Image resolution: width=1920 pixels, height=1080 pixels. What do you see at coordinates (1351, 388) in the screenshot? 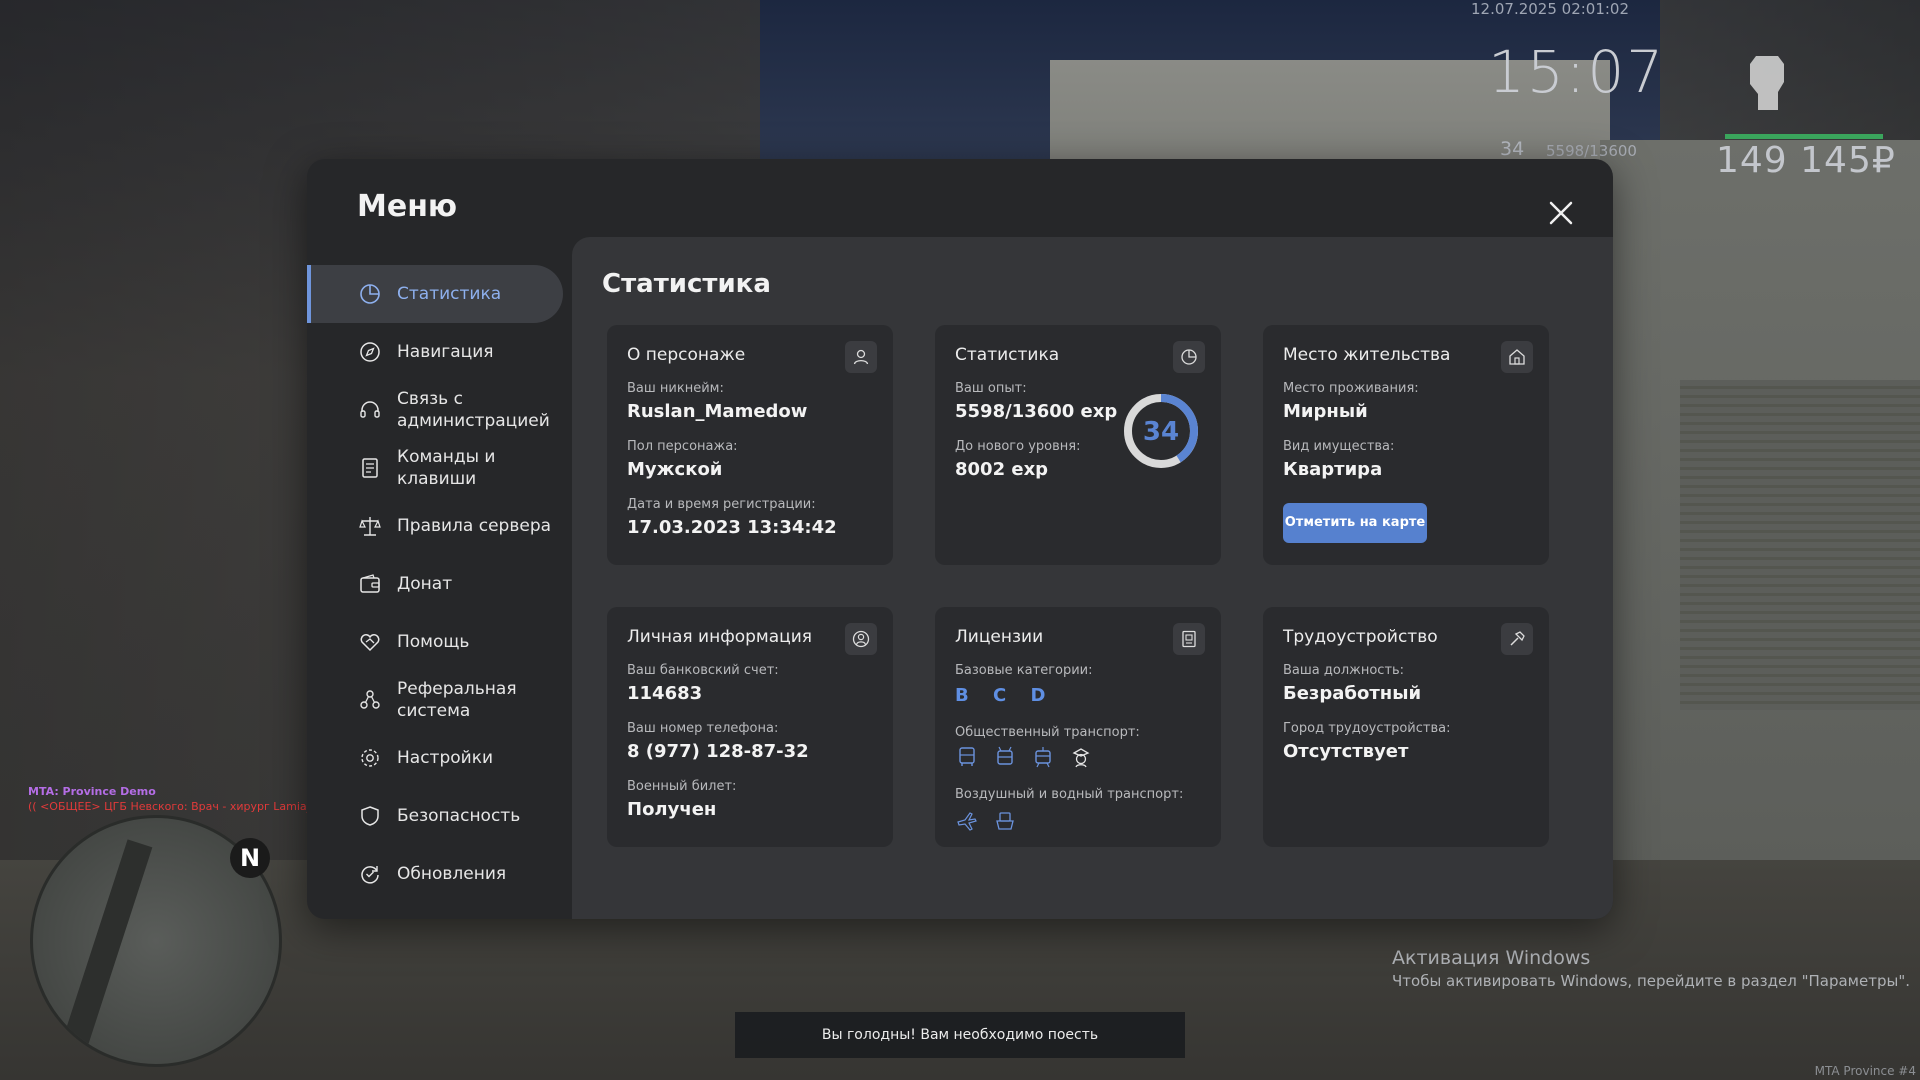
I see `residence-place-label: Место проживания:` at bounding box center [1351, 388].